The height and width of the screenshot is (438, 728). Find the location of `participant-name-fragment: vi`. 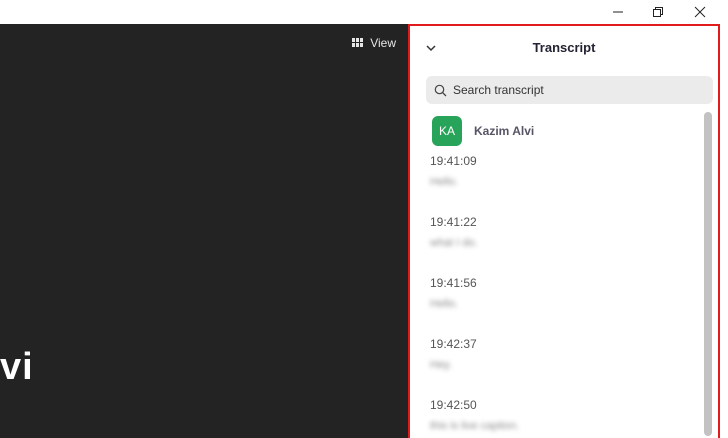

participant-name-fragment: vi is located at coordinates (17, 367).